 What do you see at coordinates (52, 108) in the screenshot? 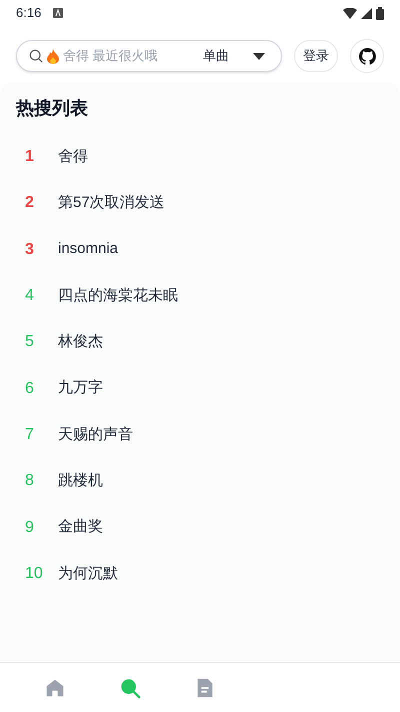
I see `section-title: 热搜列表` at bounding box center [52, 108].